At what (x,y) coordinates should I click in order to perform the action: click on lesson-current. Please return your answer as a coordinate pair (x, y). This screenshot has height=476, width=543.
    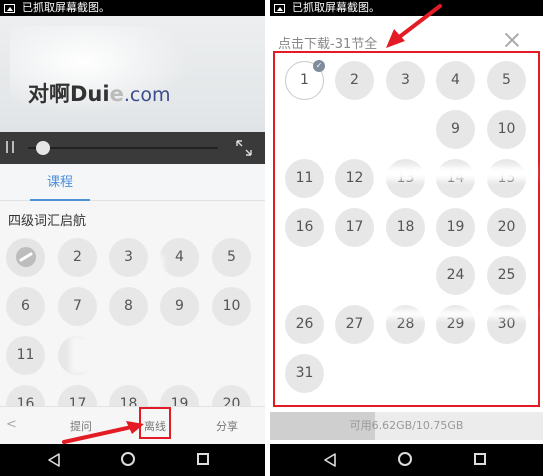
    Looking at the image, I should click on (25, 257).